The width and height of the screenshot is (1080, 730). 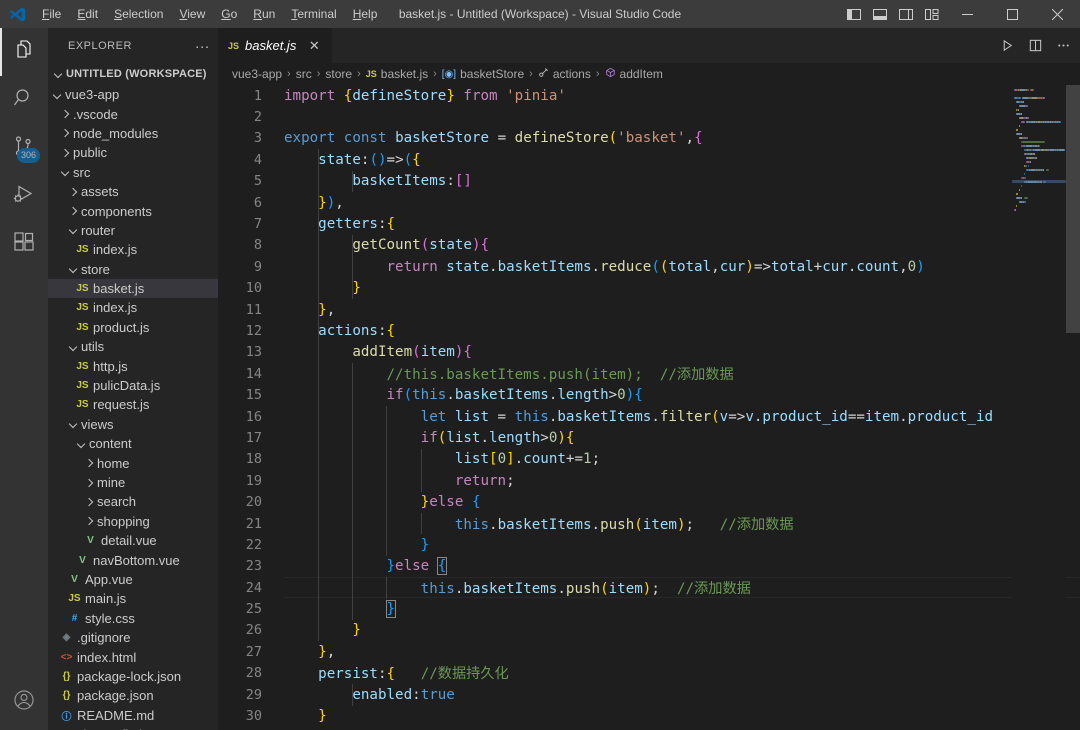 I want to click on tree-item-search: search, so click(x=133, y=501).